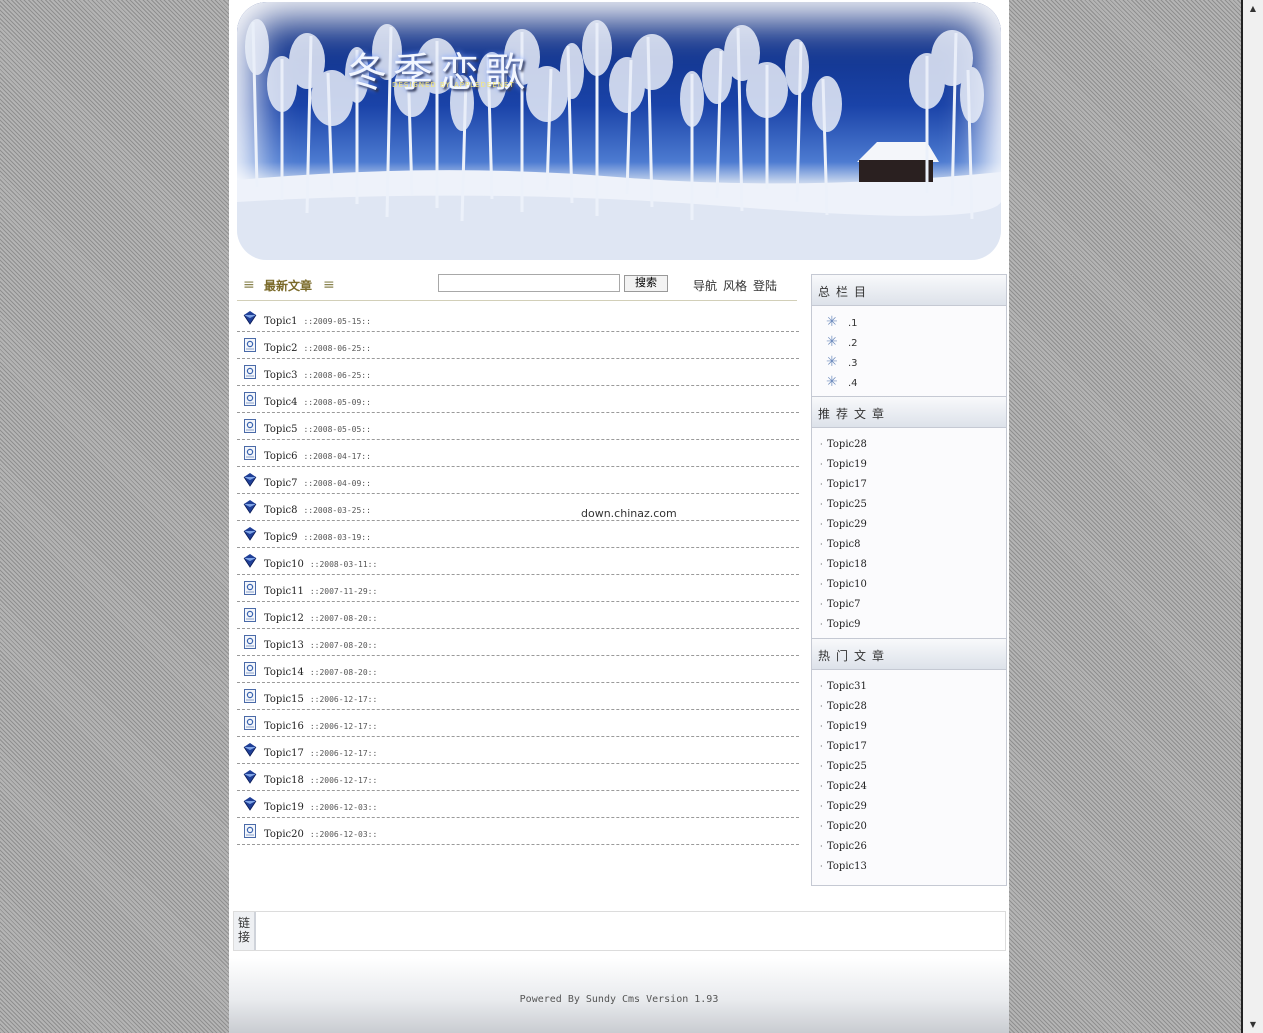 The width and height of the screenshot is (1263, 1033). What do you see at coordinates (317, 348) in the screenshot?
I see `article-link: Topic2::2008-06-25::` at bounding box center [317, 348].